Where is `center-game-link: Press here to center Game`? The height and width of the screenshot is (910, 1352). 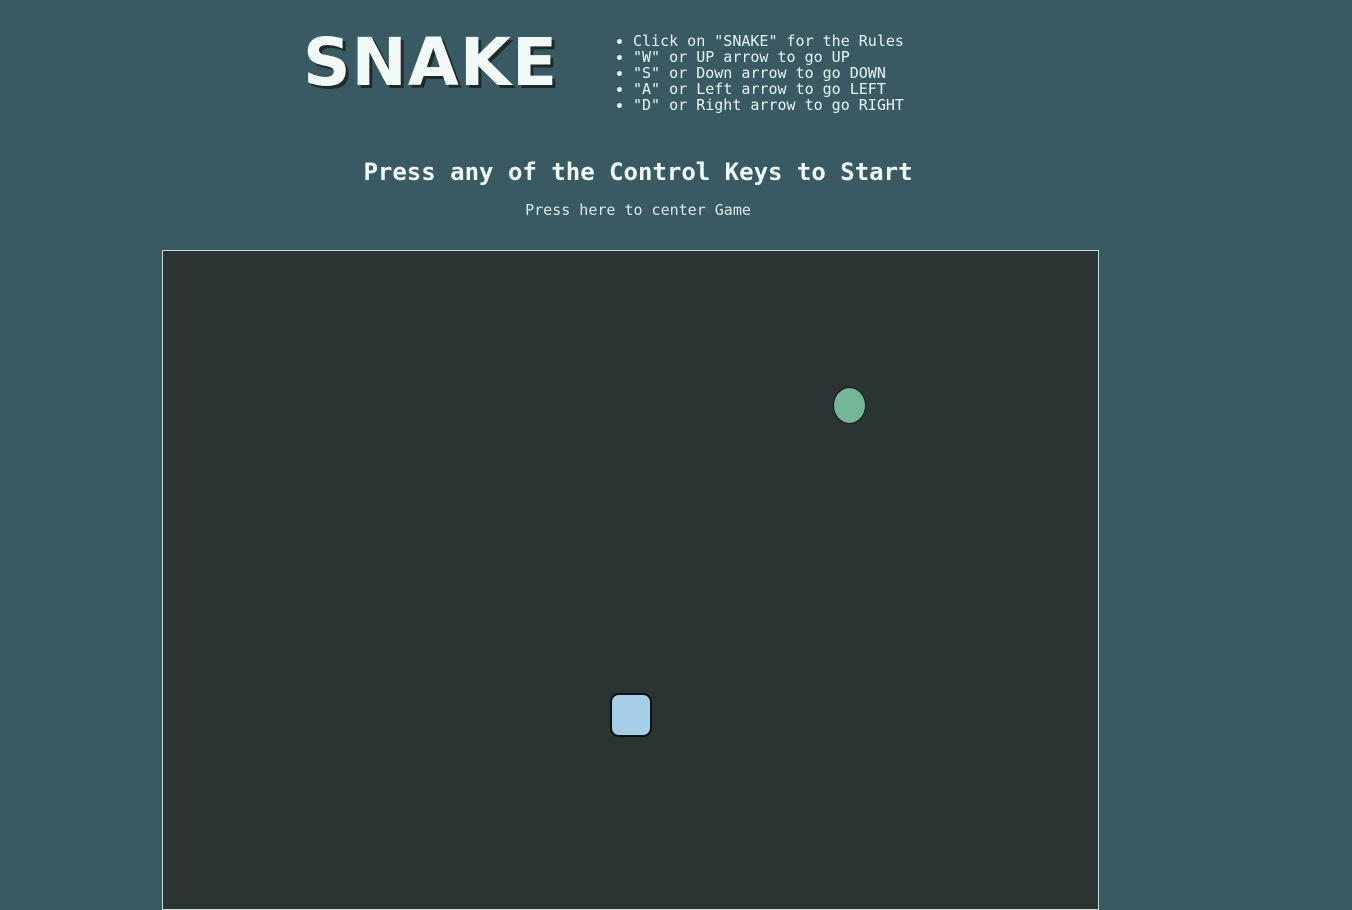 center-game-link: Press here to center Game is located at coordinates (638, 210).